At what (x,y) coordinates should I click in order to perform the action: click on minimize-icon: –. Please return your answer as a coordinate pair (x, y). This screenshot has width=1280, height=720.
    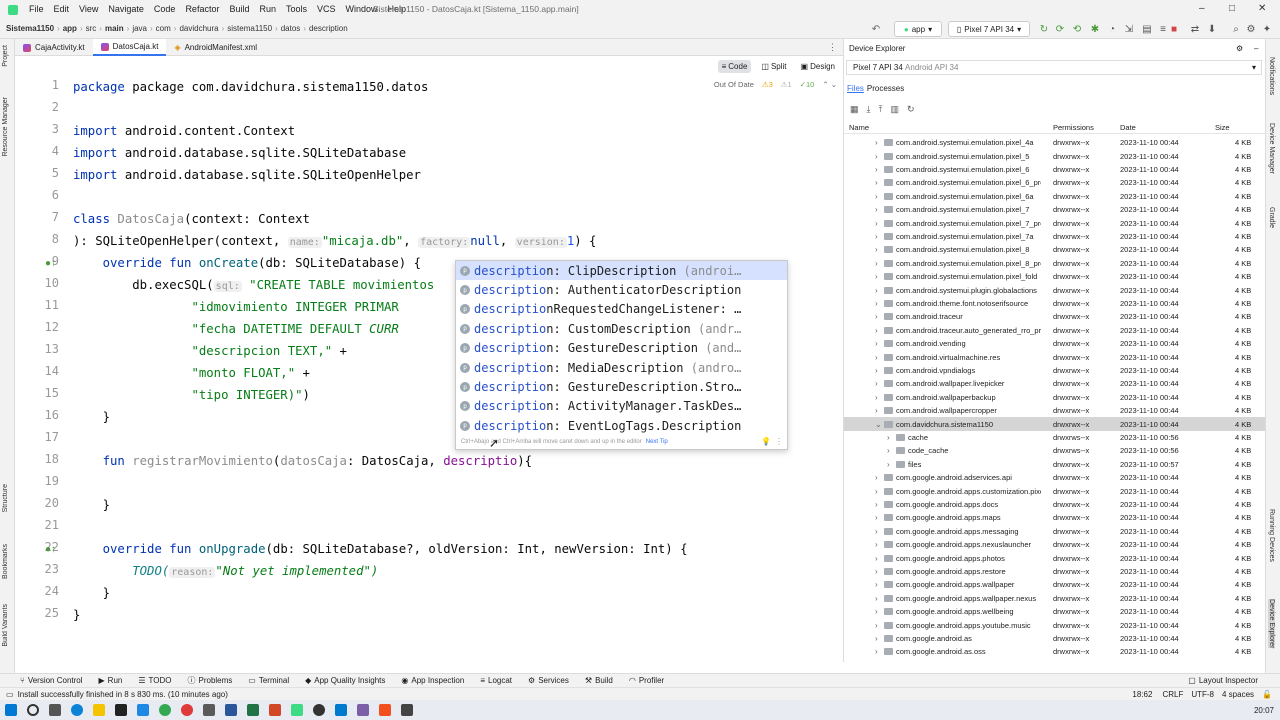
    Looking at the image, I should click on (1202, 8).